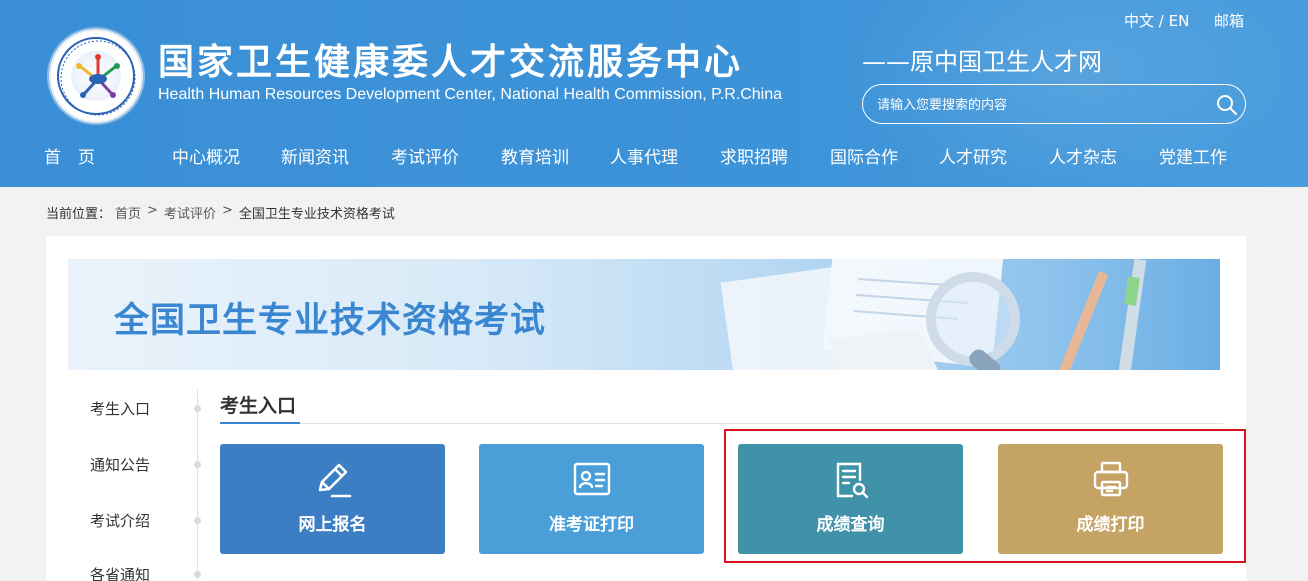  I want to click on online-registration-button: 网上报名, so click(332, 499).